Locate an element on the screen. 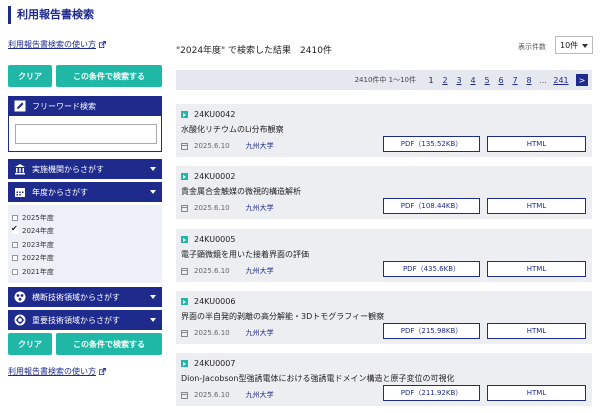  help-link-bottom: 利用報告書検索の使い方 is located at coordinates (57, 371).